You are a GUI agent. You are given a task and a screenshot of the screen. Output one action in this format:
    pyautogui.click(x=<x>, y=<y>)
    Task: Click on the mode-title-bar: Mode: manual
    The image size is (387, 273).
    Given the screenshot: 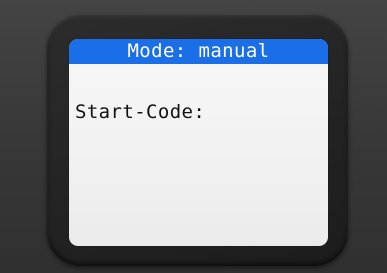 What is the action you would take?
    pyautogui.click(x=198, y=51)
    